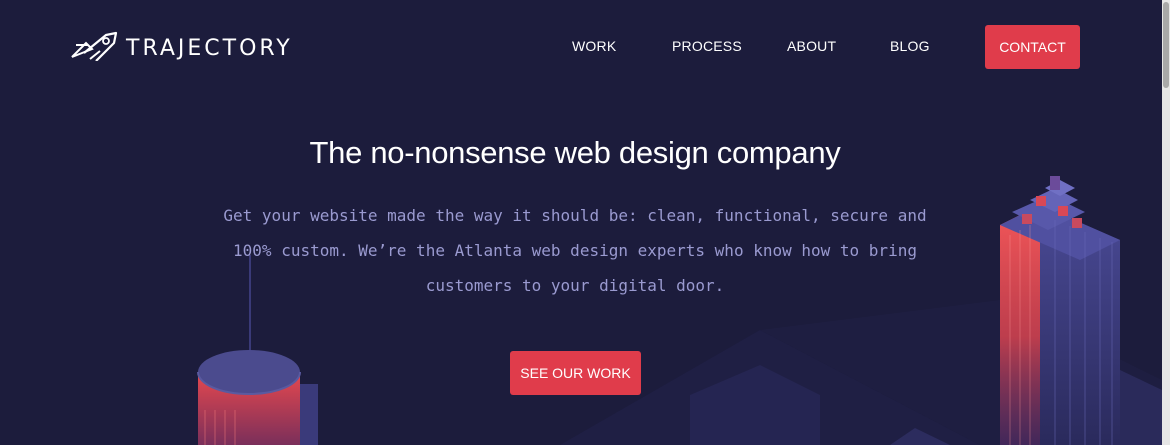  Describe the element at coordinates (910, 46) in the screenshot. I see `nav-item-blog: BLOG` at that location.